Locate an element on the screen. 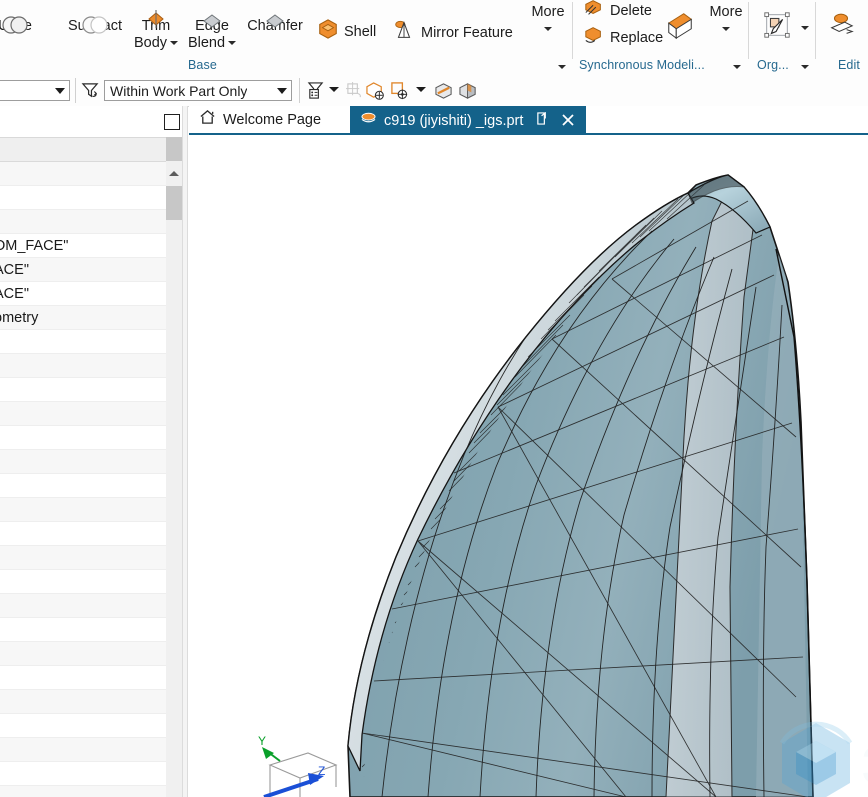 Image resolution: width=868 pixels, height=797 pixels. ribbon-toolbar: Unite Subtract Trim Body Edge is located at coordinates (434, 37).